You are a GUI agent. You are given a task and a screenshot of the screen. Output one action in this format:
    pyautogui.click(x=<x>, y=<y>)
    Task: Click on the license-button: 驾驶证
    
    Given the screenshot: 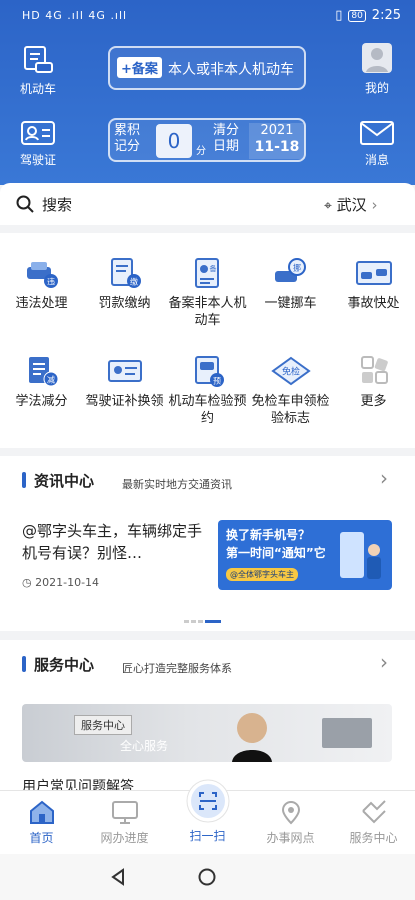 What is the action you would take?
    pyautogui.click(x=38, y=144)
    